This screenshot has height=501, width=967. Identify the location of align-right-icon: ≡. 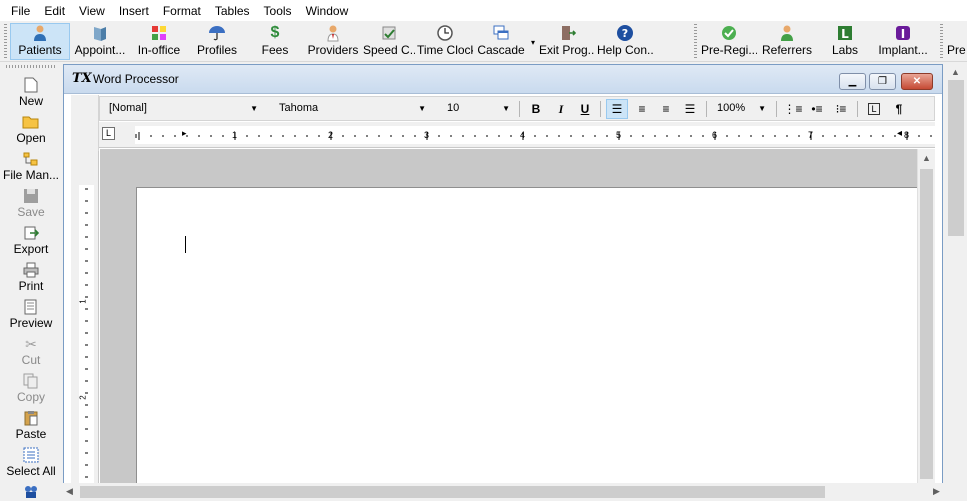
(666, 109).